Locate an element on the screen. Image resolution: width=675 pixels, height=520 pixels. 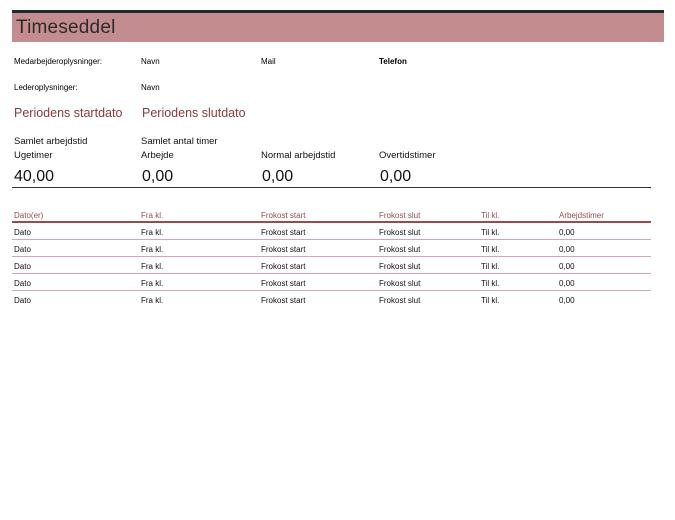
column-header-lunch-start: Frokost start is located at coordinates (283, 215).